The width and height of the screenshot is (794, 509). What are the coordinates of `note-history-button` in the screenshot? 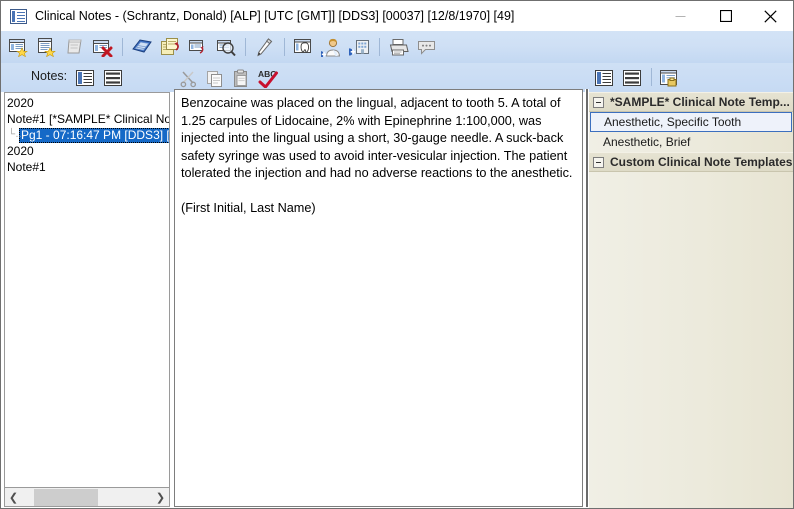 It's located at (170, 47).